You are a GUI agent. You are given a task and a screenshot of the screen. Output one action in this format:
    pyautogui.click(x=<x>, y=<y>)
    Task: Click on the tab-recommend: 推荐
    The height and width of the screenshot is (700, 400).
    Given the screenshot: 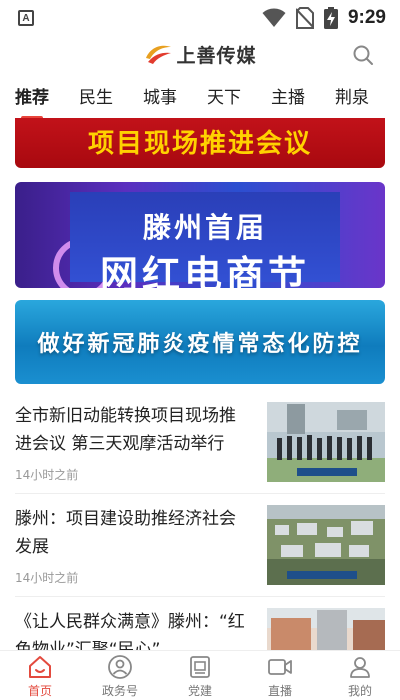 What is the action you would take?
    pyautogui.click(x=32, y=100)
    